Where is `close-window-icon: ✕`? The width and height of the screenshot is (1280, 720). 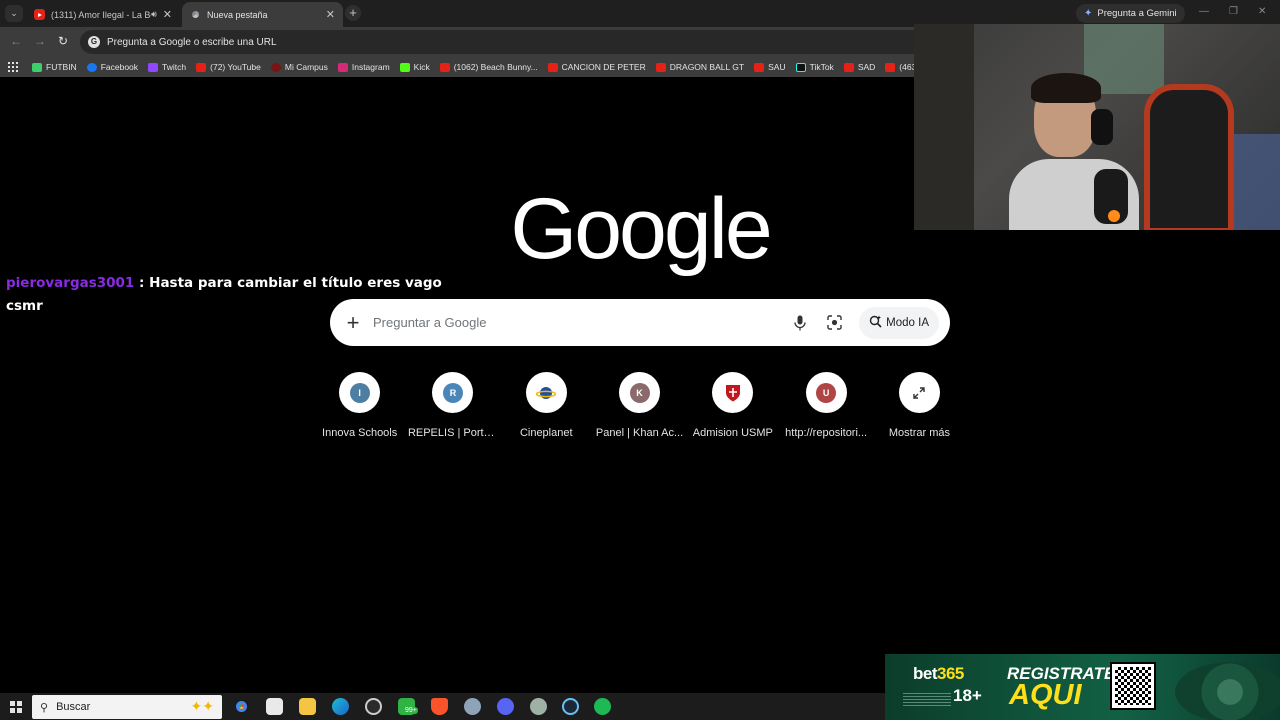 close-window-icon: ✕ is located at coordinates (1262, 11).